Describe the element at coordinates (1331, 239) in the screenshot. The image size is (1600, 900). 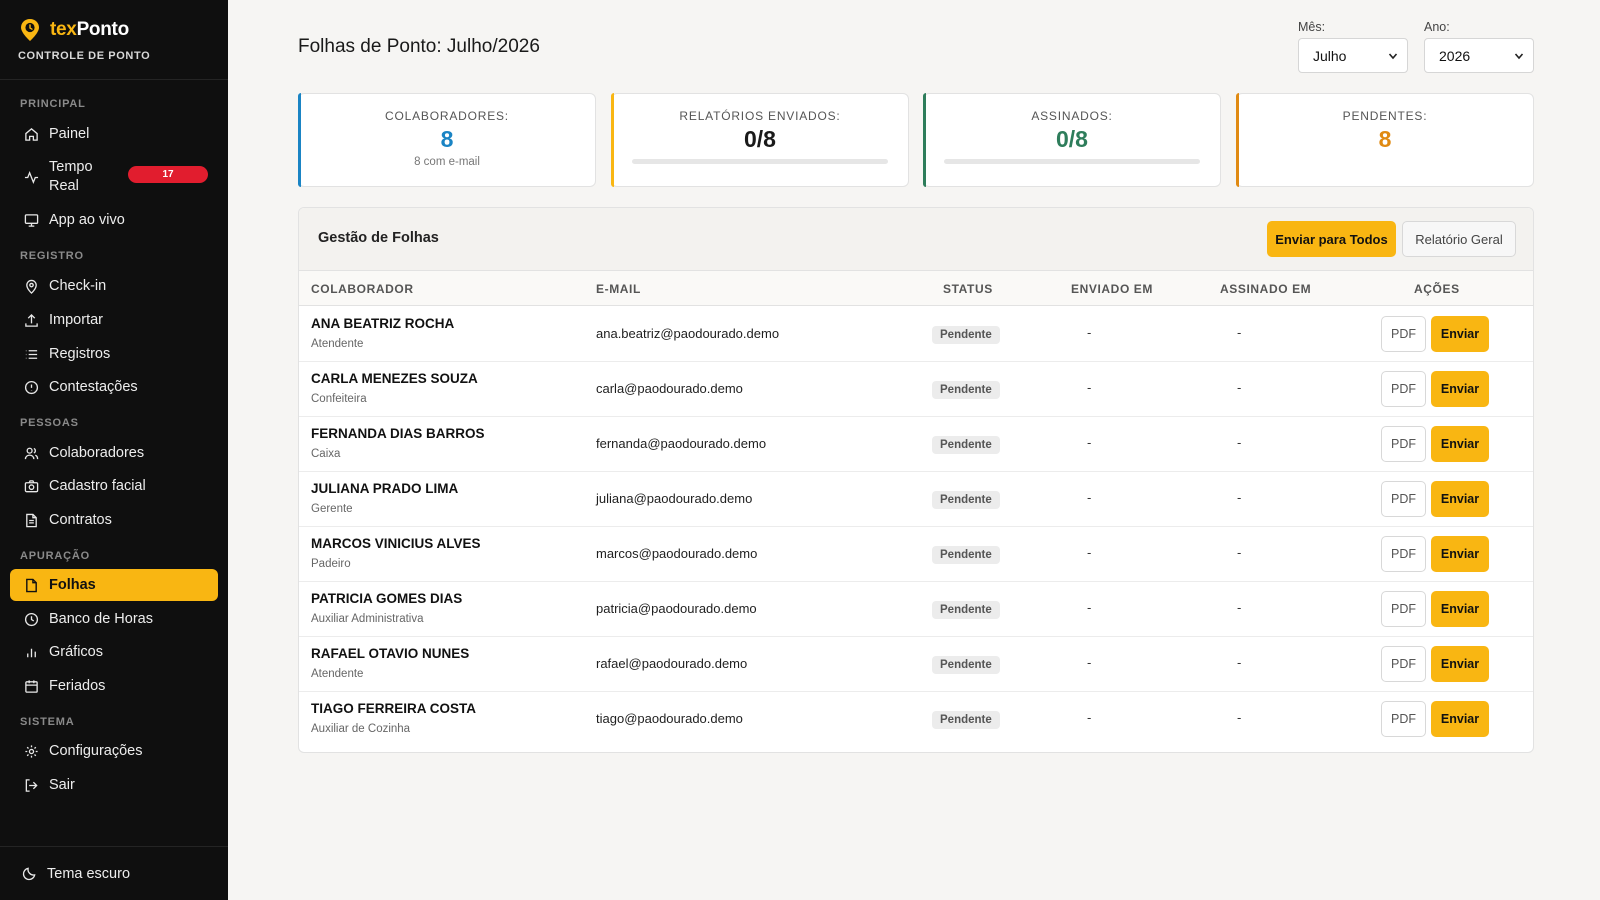
I see `send-all-button: Enviar para Todos` at that location.